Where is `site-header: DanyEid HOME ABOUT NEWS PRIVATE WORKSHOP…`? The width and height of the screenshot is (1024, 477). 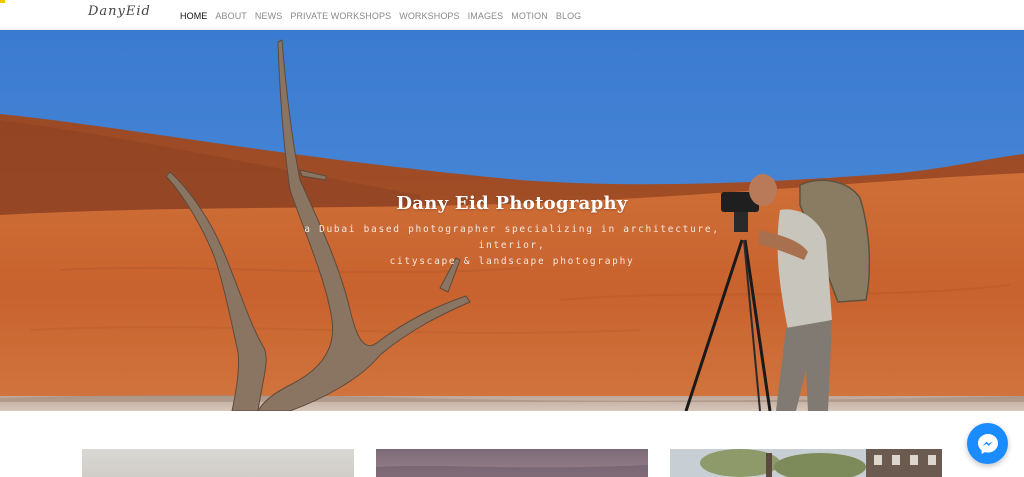 site-header: DanyEid HOME ABOUT NEWS PRIVATE WORKSHOP… is located at coordinates (512, 15).